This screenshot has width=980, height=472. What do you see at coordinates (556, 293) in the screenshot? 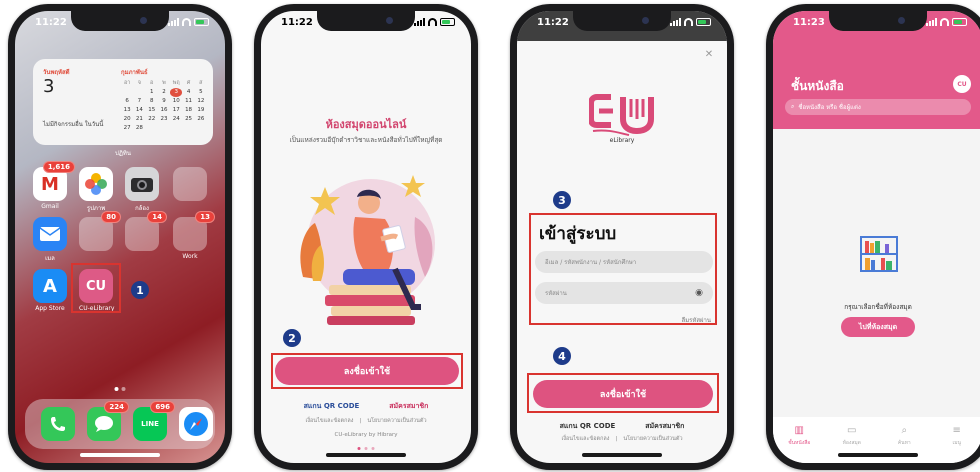
I see `password-placeholder: รหัสผ่าน` at bounding box center [556, 293].